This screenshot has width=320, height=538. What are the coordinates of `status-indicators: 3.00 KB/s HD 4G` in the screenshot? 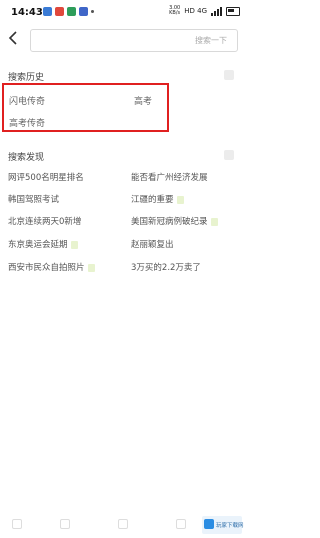 It's located at (204, 11).